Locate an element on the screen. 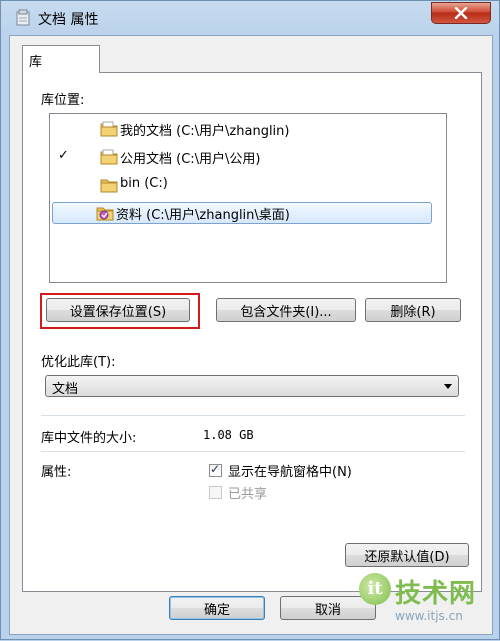  library-icon is located at coordinates (23, 17).